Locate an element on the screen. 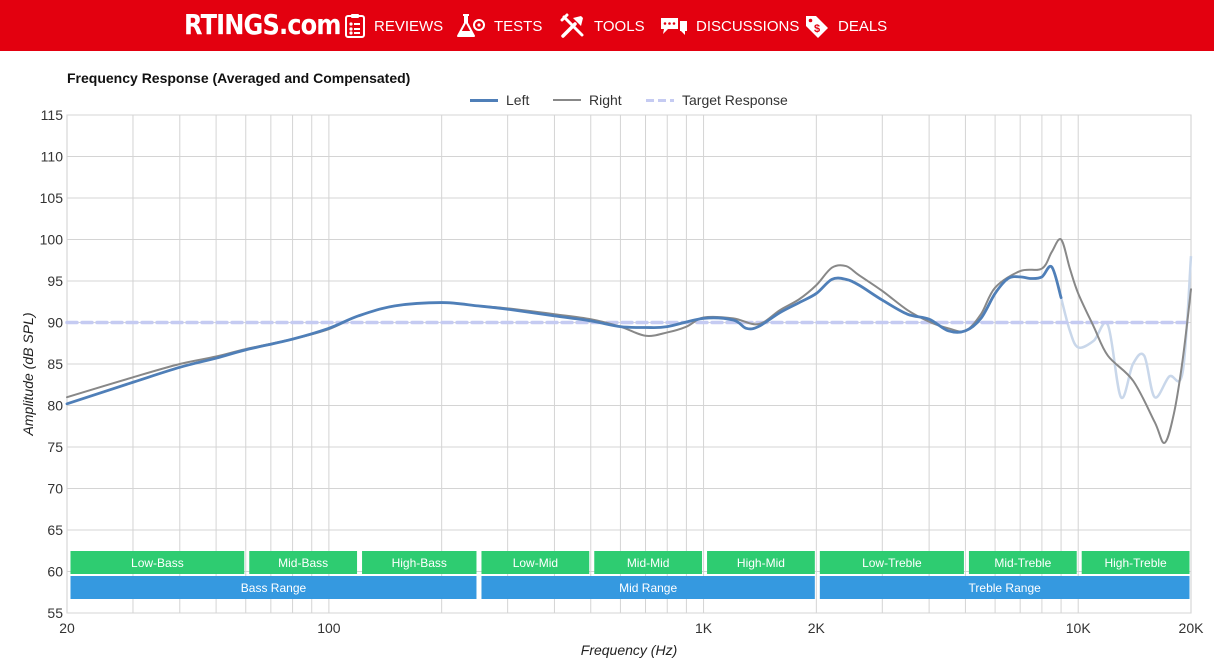 This screenshot has width=1214, height=670. x-tick-label: 20K is located at coordinates (1192, 628).